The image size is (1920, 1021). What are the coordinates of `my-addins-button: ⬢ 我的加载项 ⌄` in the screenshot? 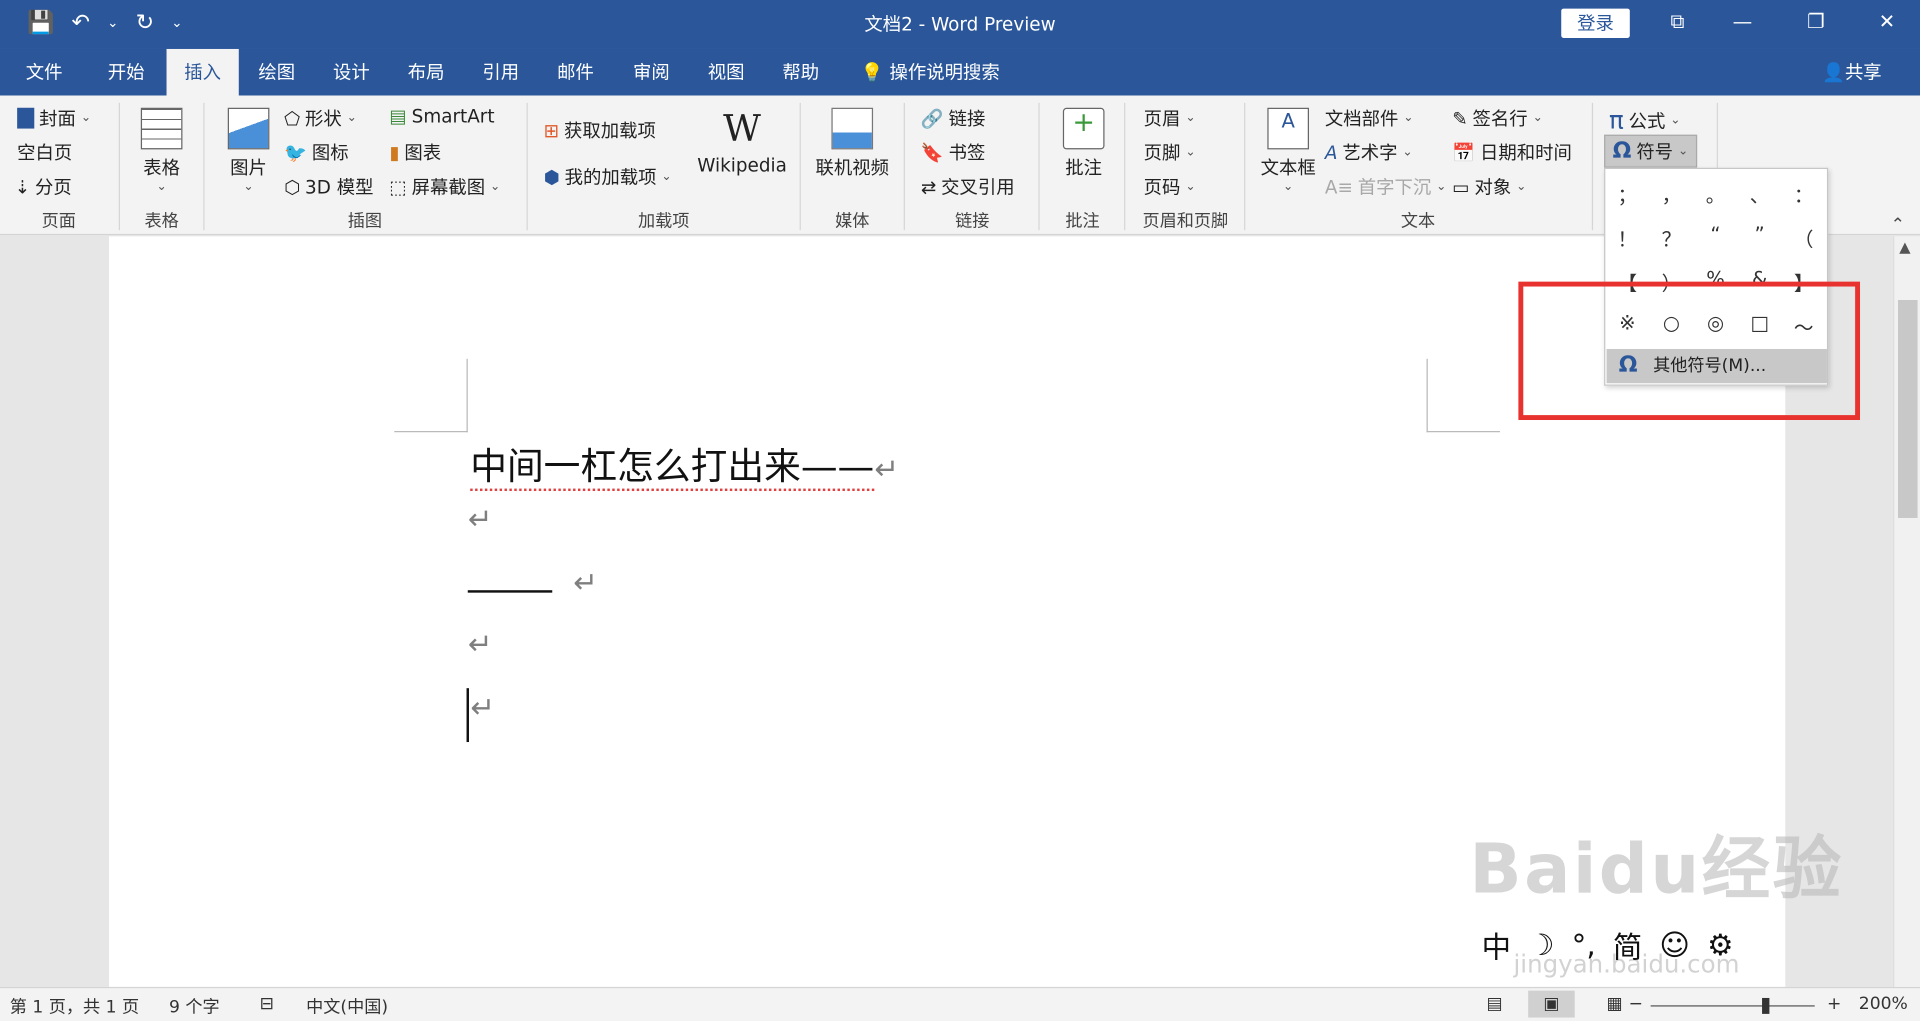 It's located at (608, 177).